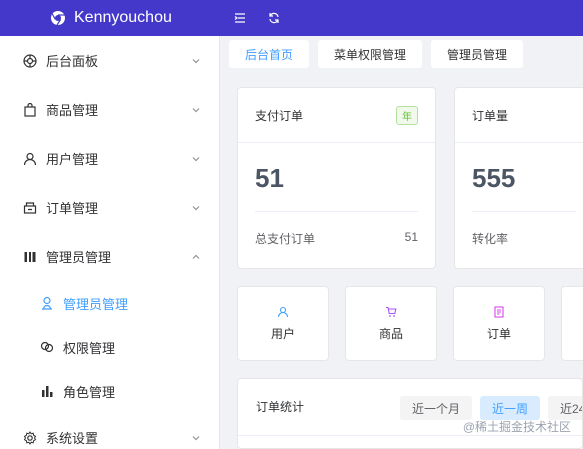 The height and width of the screenshot is (449, 583). Describe the element at coordinates (370, 54) in the screenshot. I see `tab-menu-permissions: 菜单权限管理` at that location.